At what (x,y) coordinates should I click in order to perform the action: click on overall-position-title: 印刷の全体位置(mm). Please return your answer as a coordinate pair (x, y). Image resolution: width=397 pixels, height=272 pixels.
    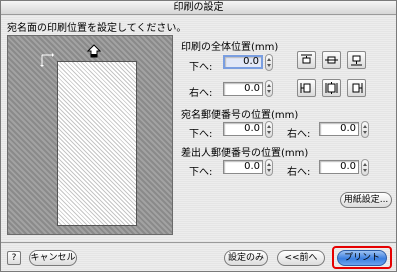
    Looking at the image, I should click on (230, 47).